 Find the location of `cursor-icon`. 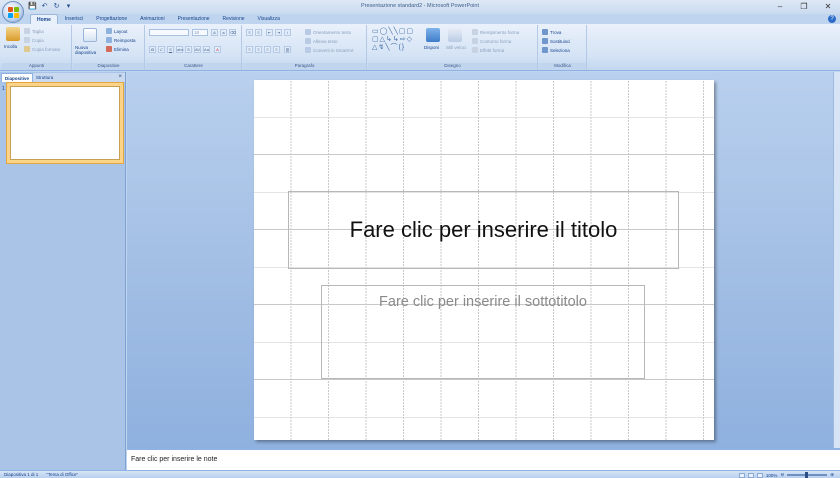

cursor-icon is located at coordinates (545, 50).